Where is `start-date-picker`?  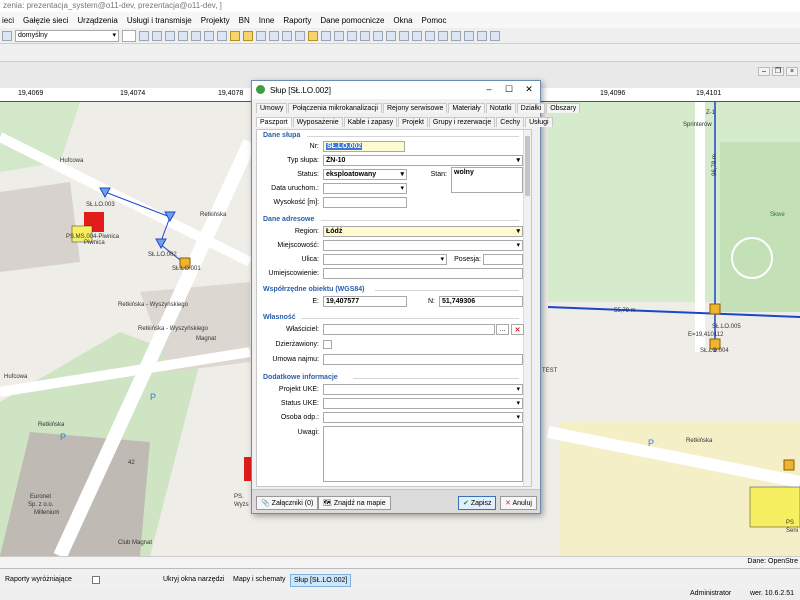 start-date-picker is located at coordinates (365, 188).